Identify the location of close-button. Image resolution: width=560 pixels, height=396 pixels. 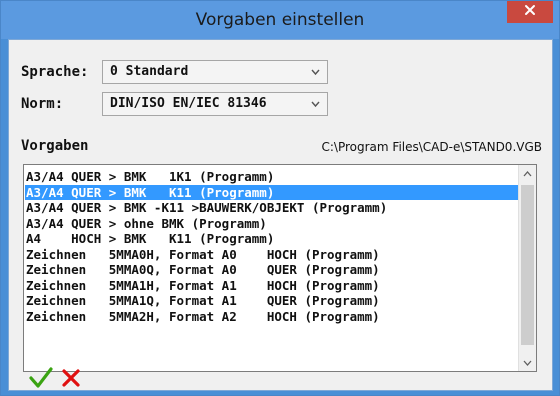
(530, 12).